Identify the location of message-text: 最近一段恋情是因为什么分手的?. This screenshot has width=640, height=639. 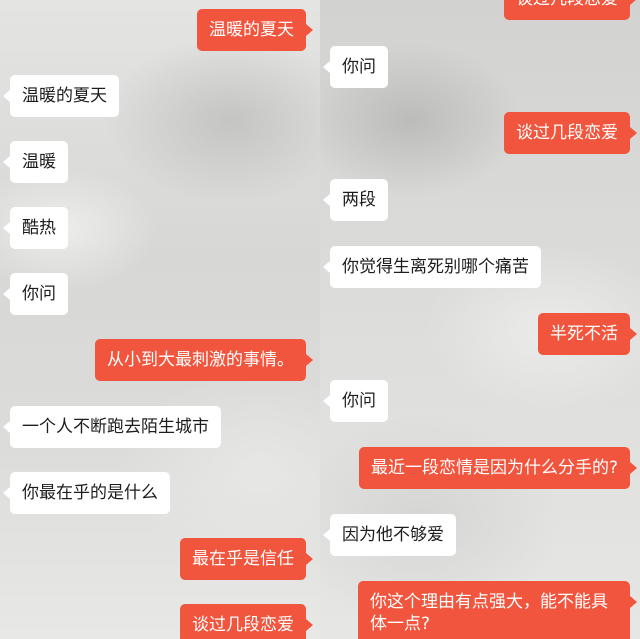
(494, 468).